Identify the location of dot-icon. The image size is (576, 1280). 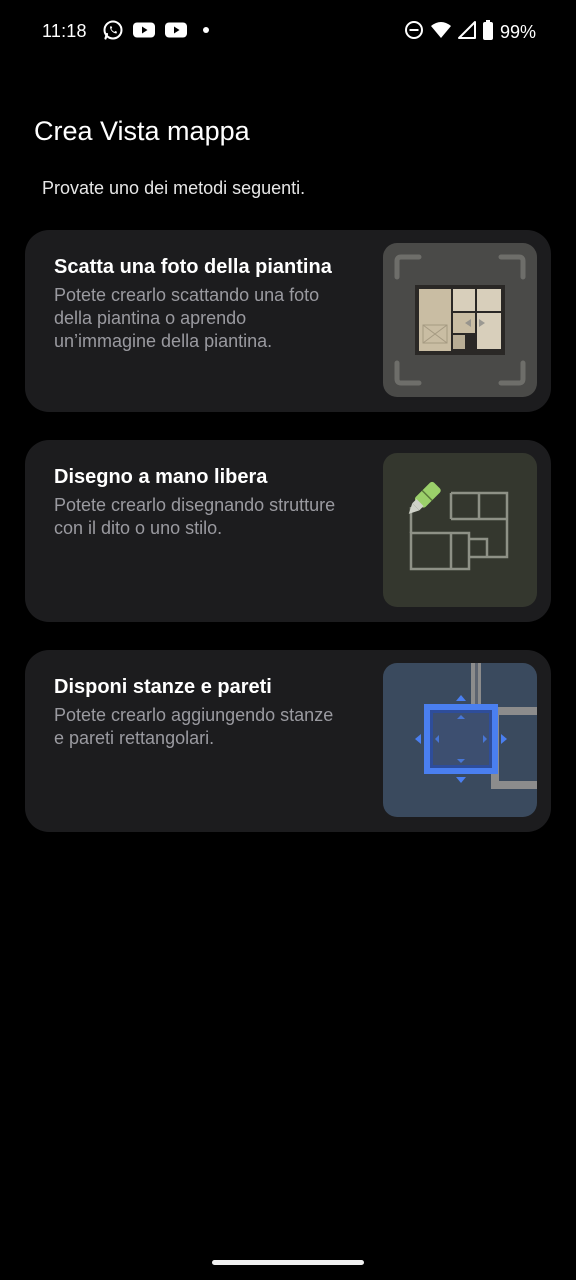
(206, 32).